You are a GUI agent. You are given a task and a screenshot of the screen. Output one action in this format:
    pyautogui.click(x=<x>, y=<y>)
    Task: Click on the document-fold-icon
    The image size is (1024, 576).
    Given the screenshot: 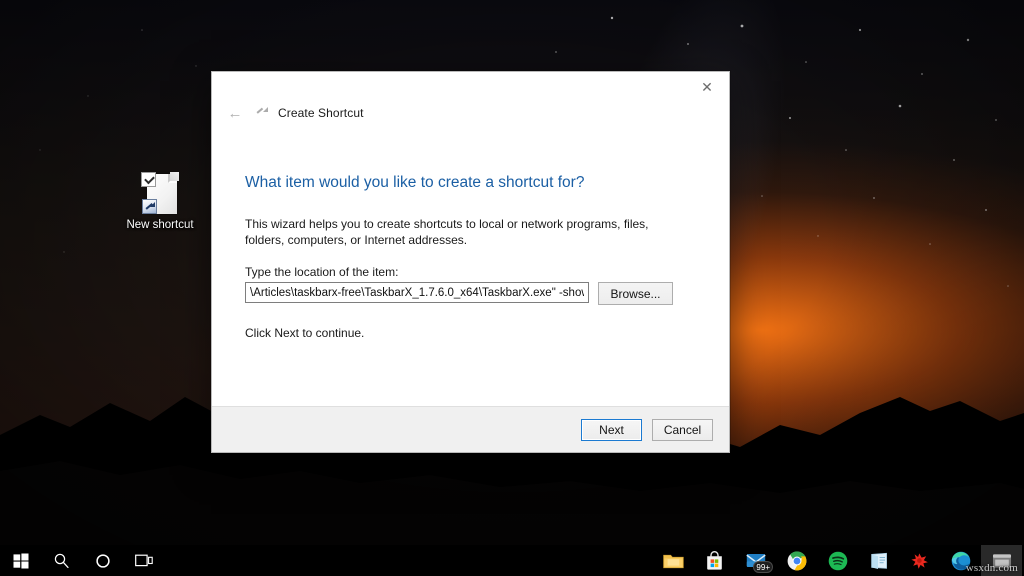 What is the action you would take?
    pyautogui.click(x=174, y=176)
    